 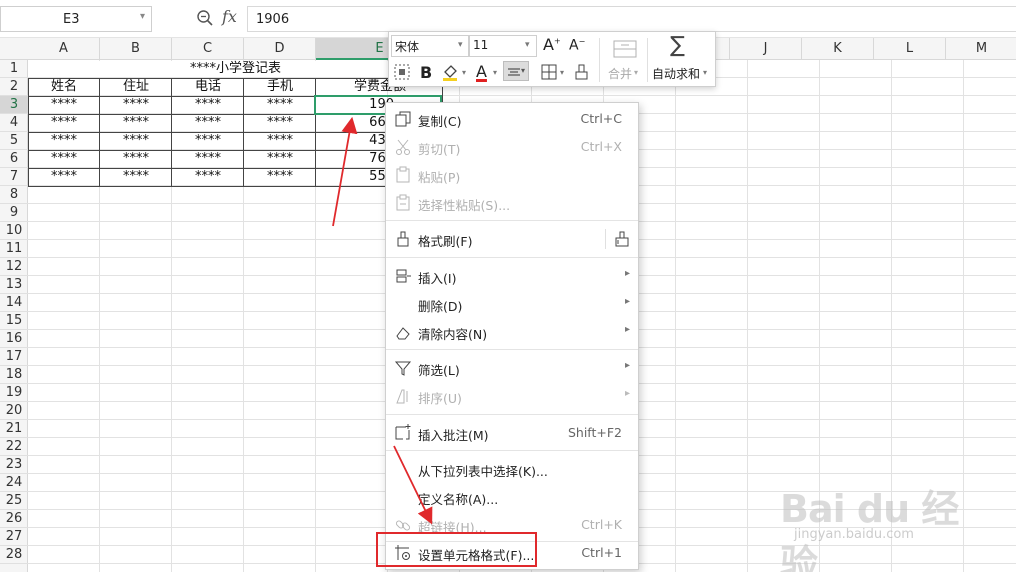 What do you see at coordinates (413, 485) in the screenshot?
I see `arrow-to-format-cells` at bounding box center [413, 485].